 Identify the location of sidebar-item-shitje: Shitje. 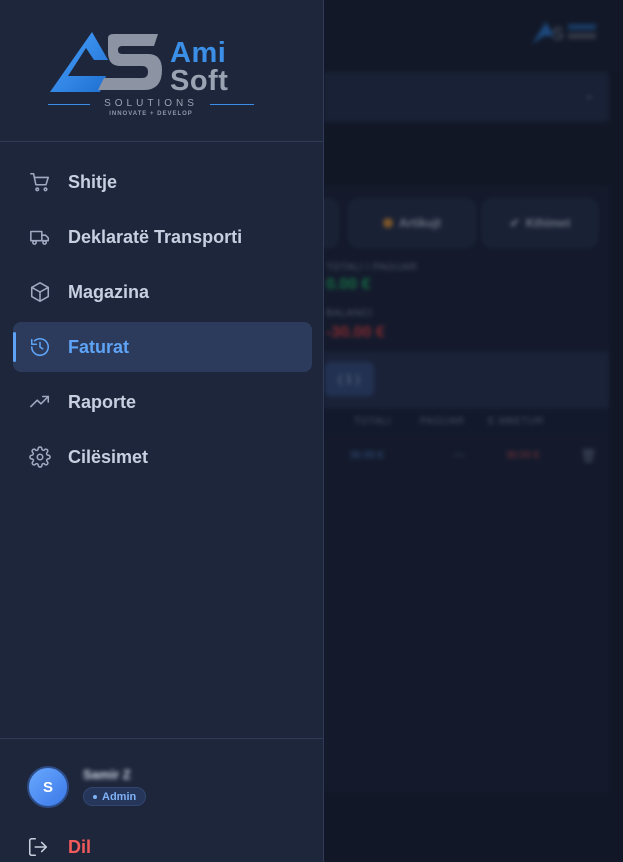
(162, 182).